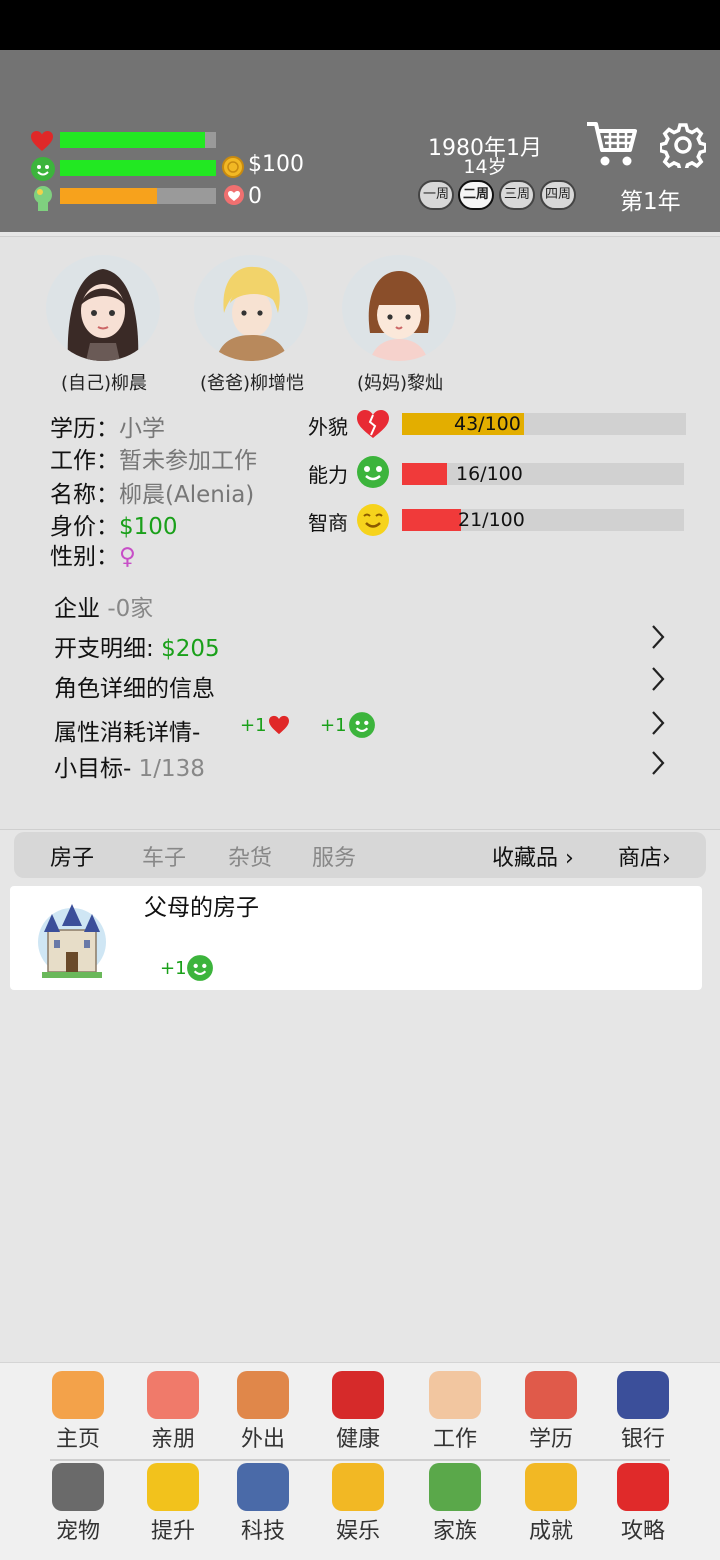 This screenshot has width=720, height=1560. Describe the element at coordinates (78, 1395) in the screenshot. I see `home-icon` at that location.